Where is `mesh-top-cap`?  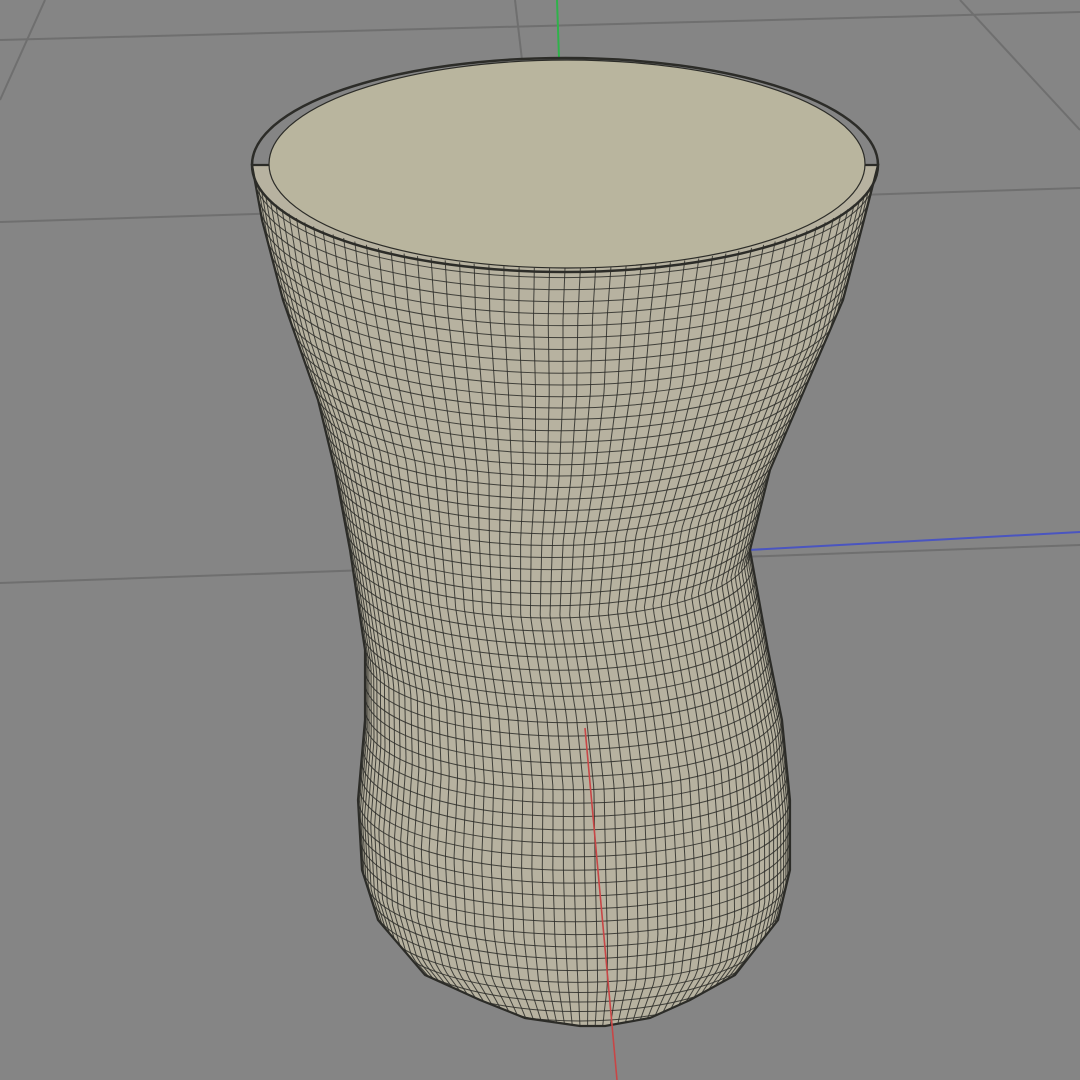
mesh-top-cap is located at coordinates (567, 164).